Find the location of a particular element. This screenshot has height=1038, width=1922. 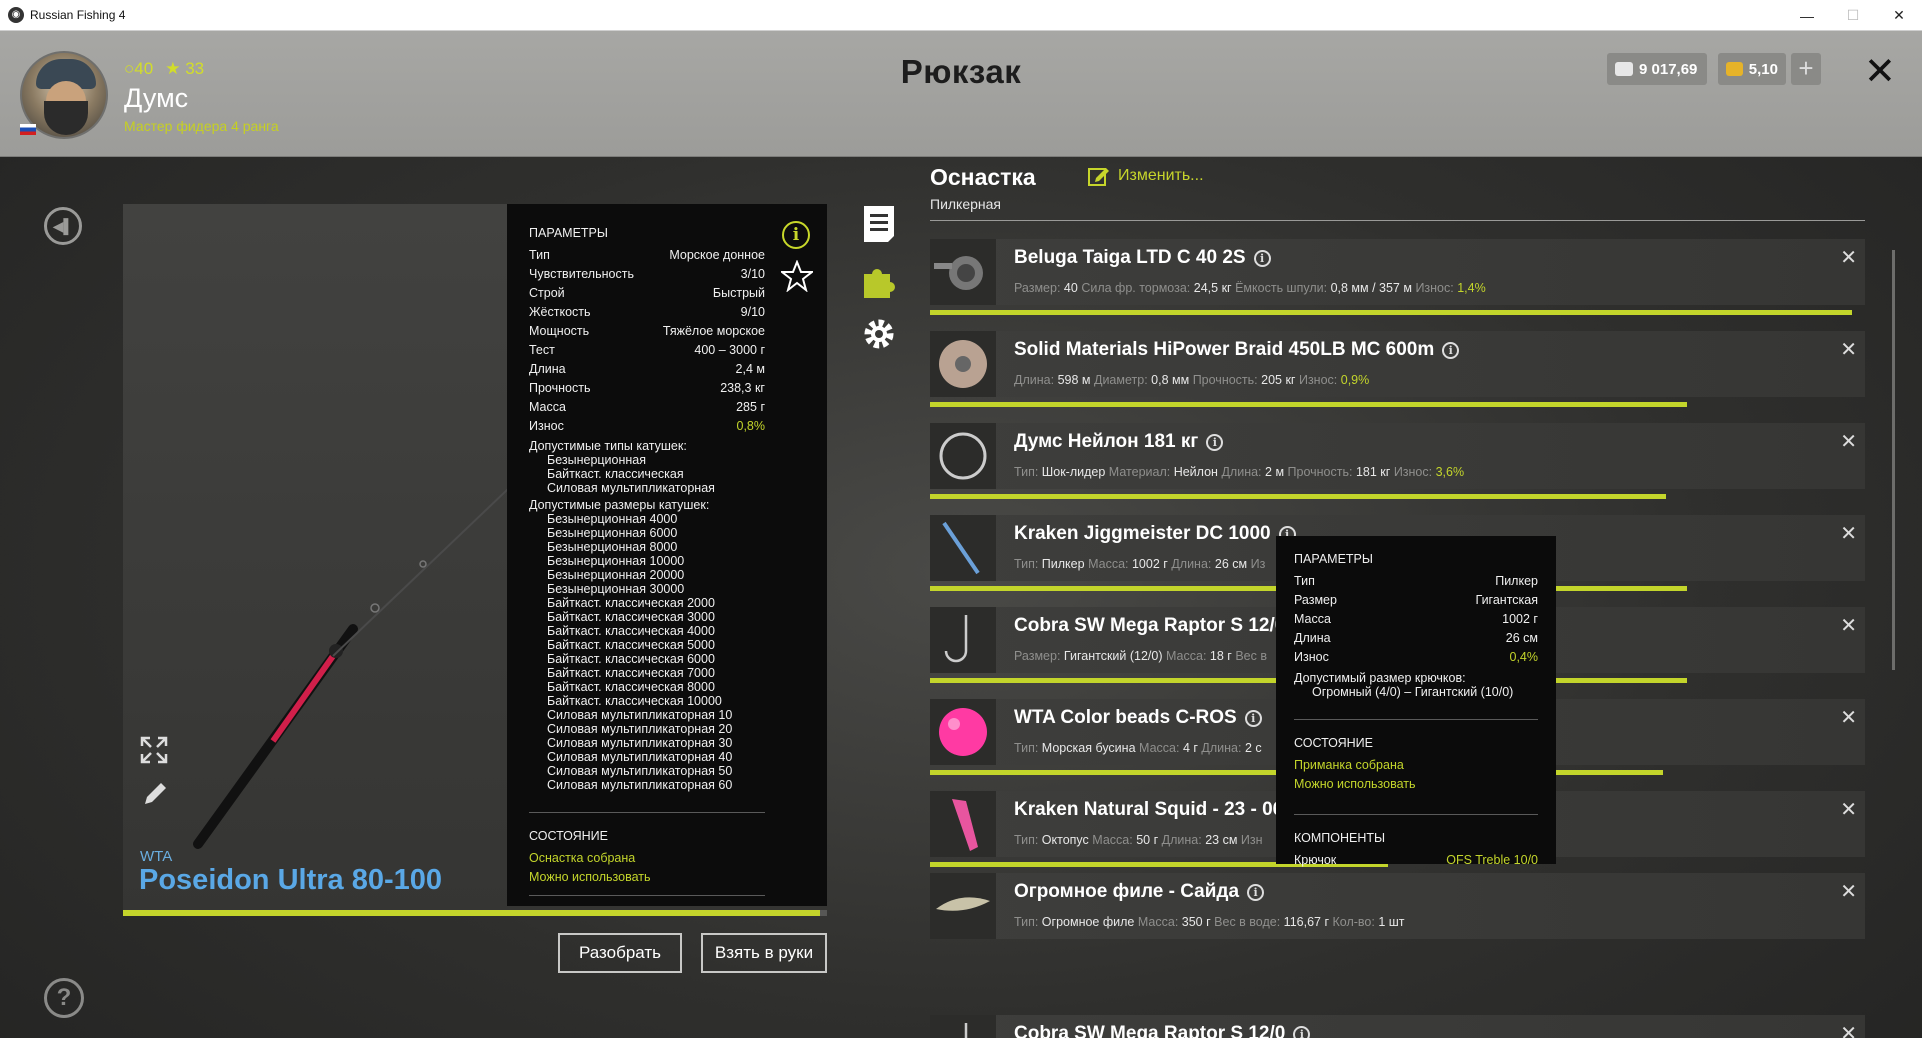

reel-size-item: Байткаст. классическая 5000 is located at coordinates (631, 645).